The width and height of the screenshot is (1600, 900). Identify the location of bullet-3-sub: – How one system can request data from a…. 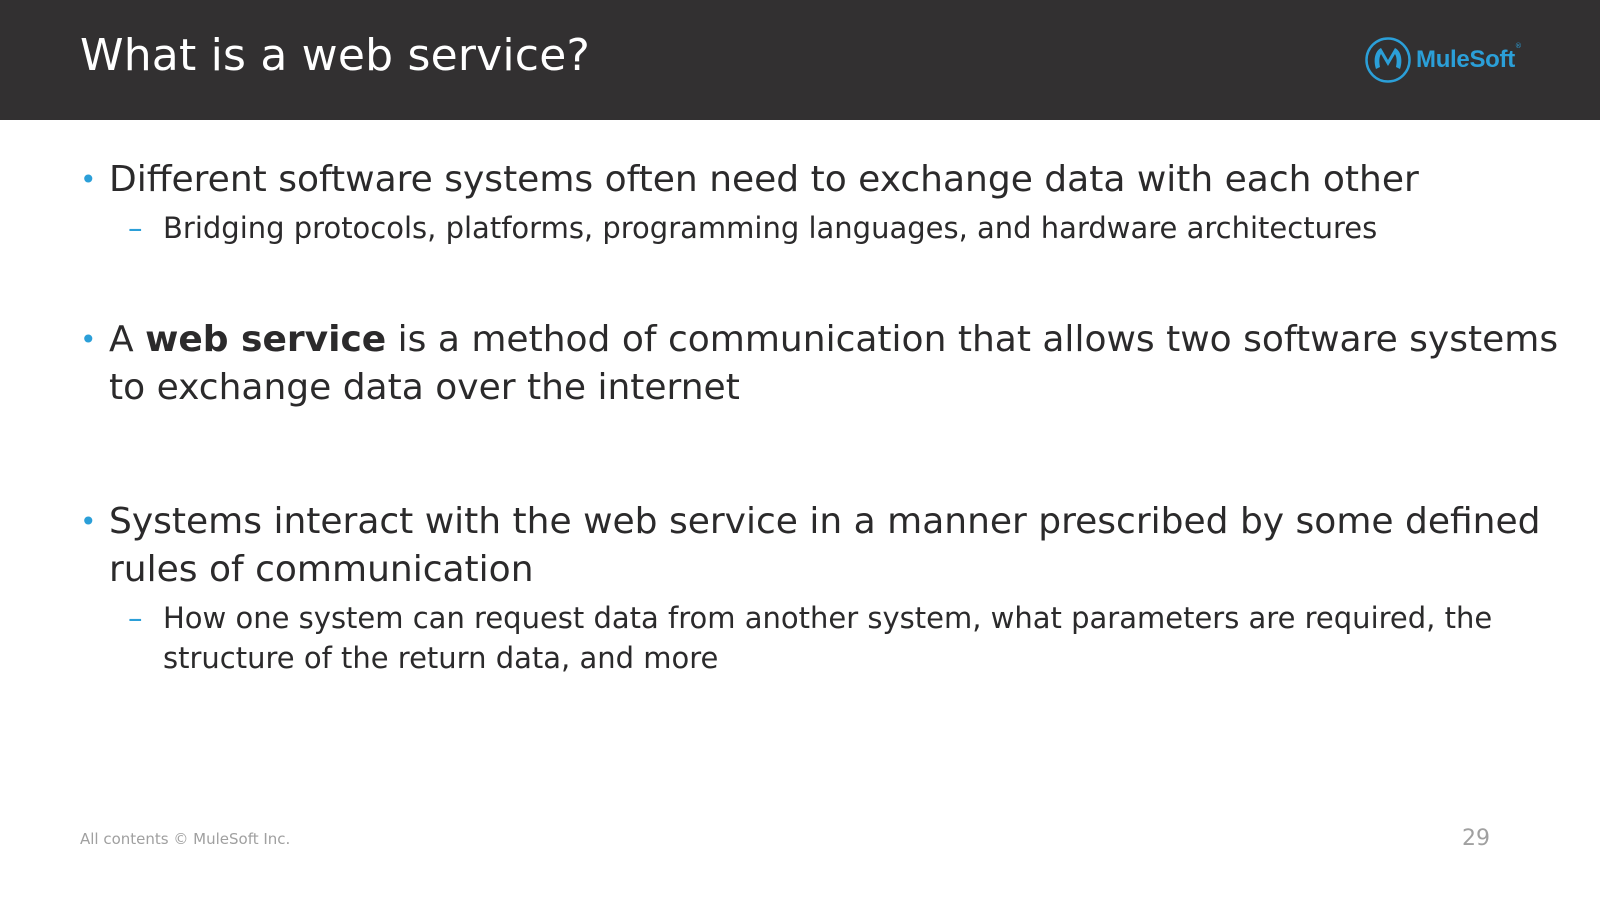
(854, 638).